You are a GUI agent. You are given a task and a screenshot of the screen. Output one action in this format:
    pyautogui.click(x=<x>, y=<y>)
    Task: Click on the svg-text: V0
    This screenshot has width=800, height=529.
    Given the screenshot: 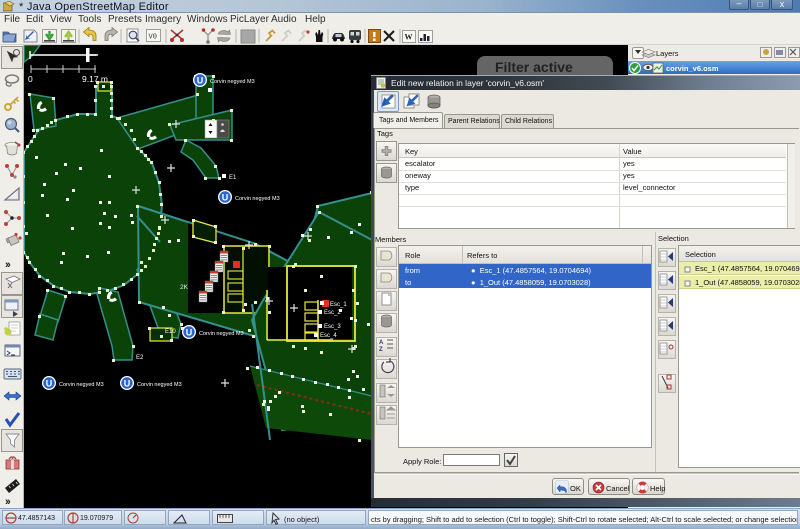 What is the action you would take?
    pyautogui.click(x=153, y=38)
    